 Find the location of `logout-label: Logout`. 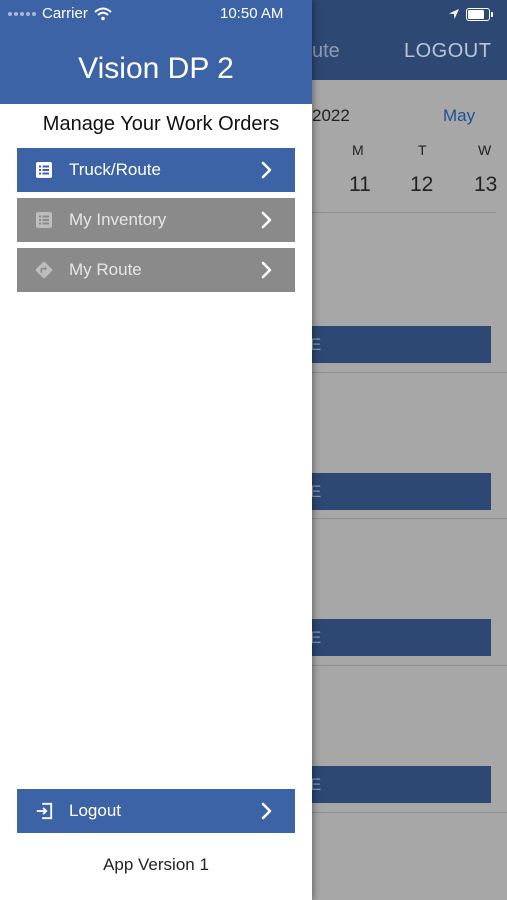

logout-label: Logout is located at coordinates (95, 810).